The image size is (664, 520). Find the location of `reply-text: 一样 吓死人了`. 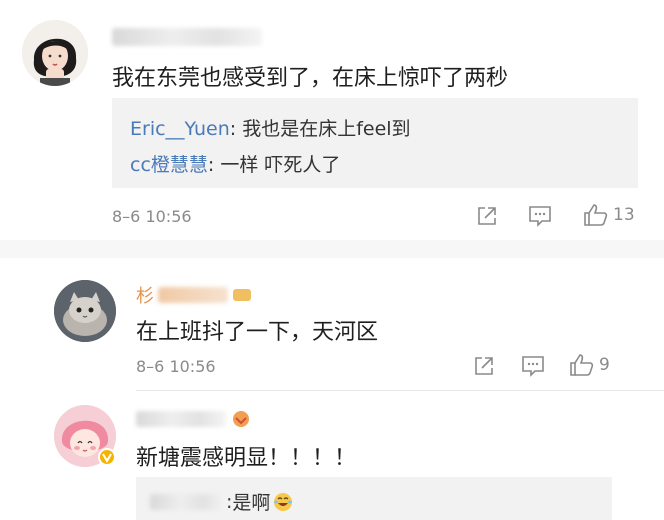

reply-text: 一样 吓死人了 is located at coordinates (280, 165).